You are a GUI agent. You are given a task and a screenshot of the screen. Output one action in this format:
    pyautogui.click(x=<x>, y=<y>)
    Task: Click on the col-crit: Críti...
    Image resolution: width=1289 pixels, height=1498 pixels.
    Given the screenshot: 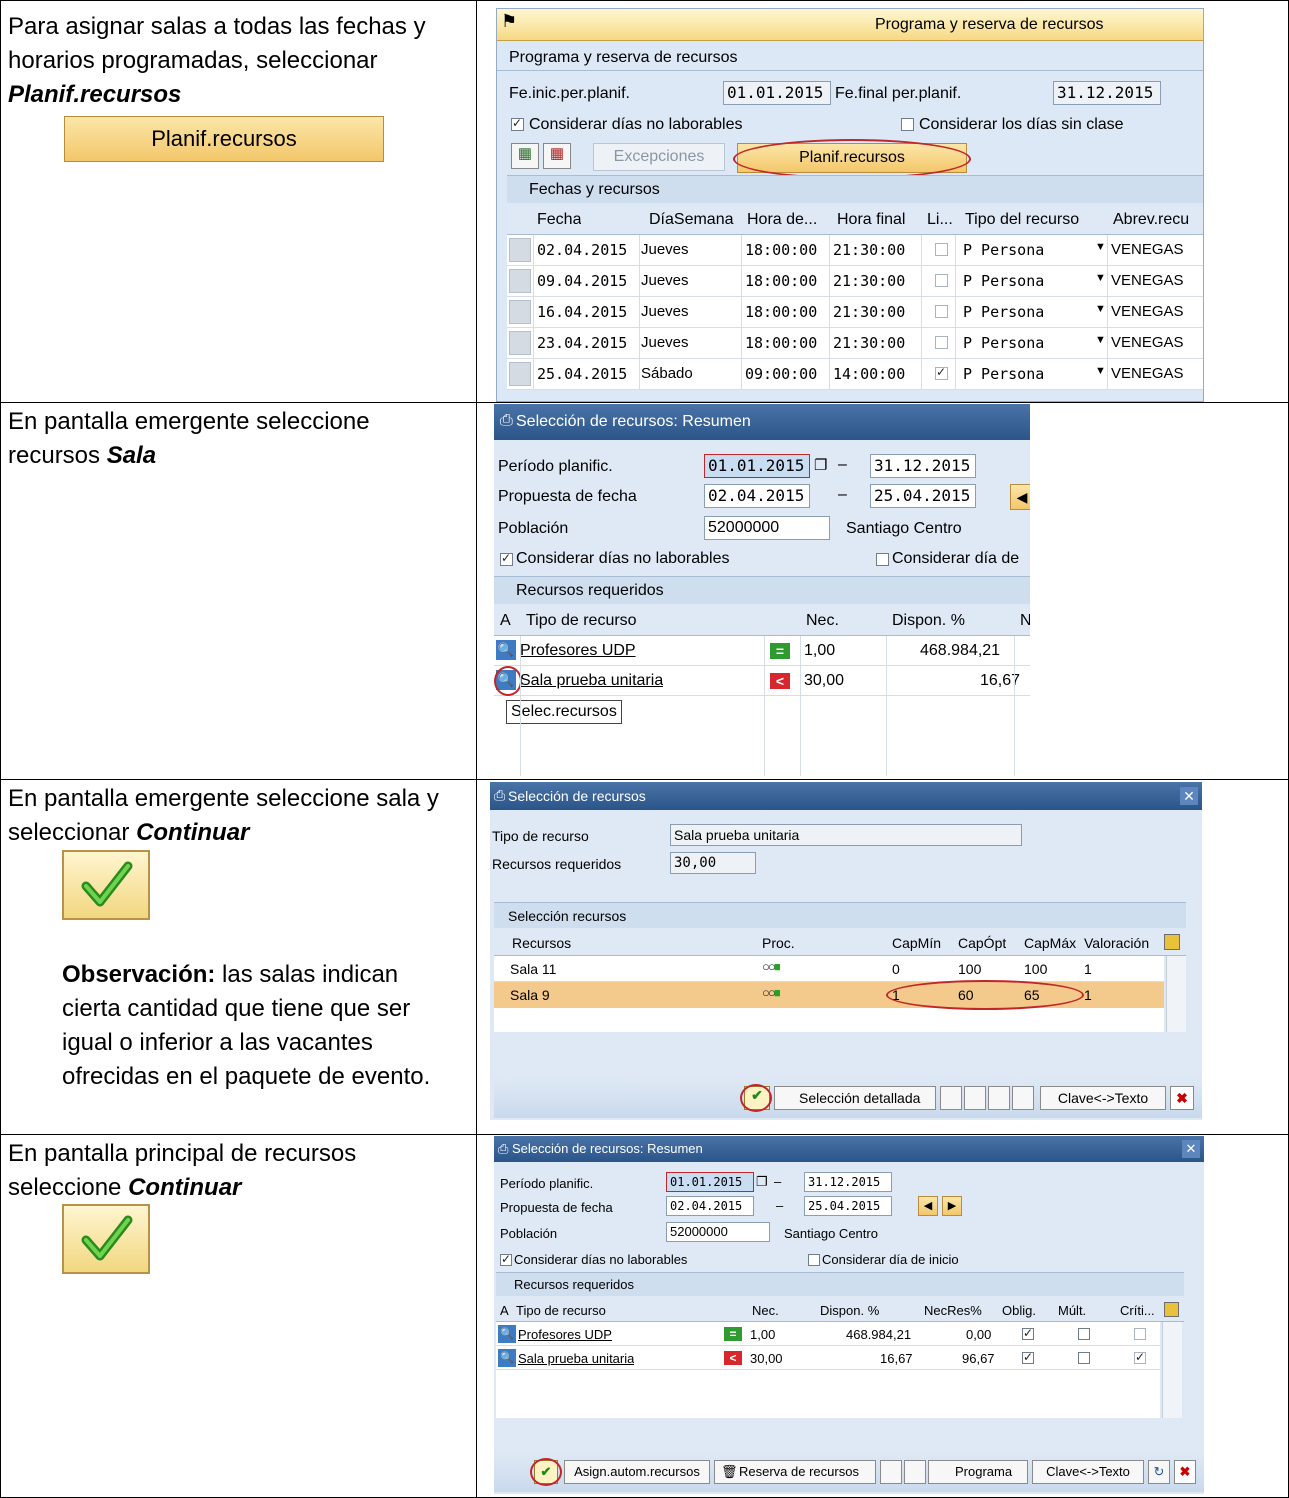 What is the action you would take?
    pyautogui.click(x=1137, y=1310)
    